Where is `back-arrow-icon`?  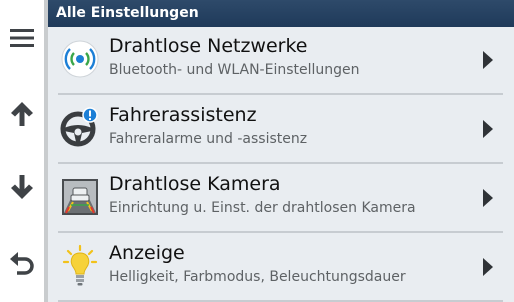 back-arrow-icon is located at coordinates (22, 263).